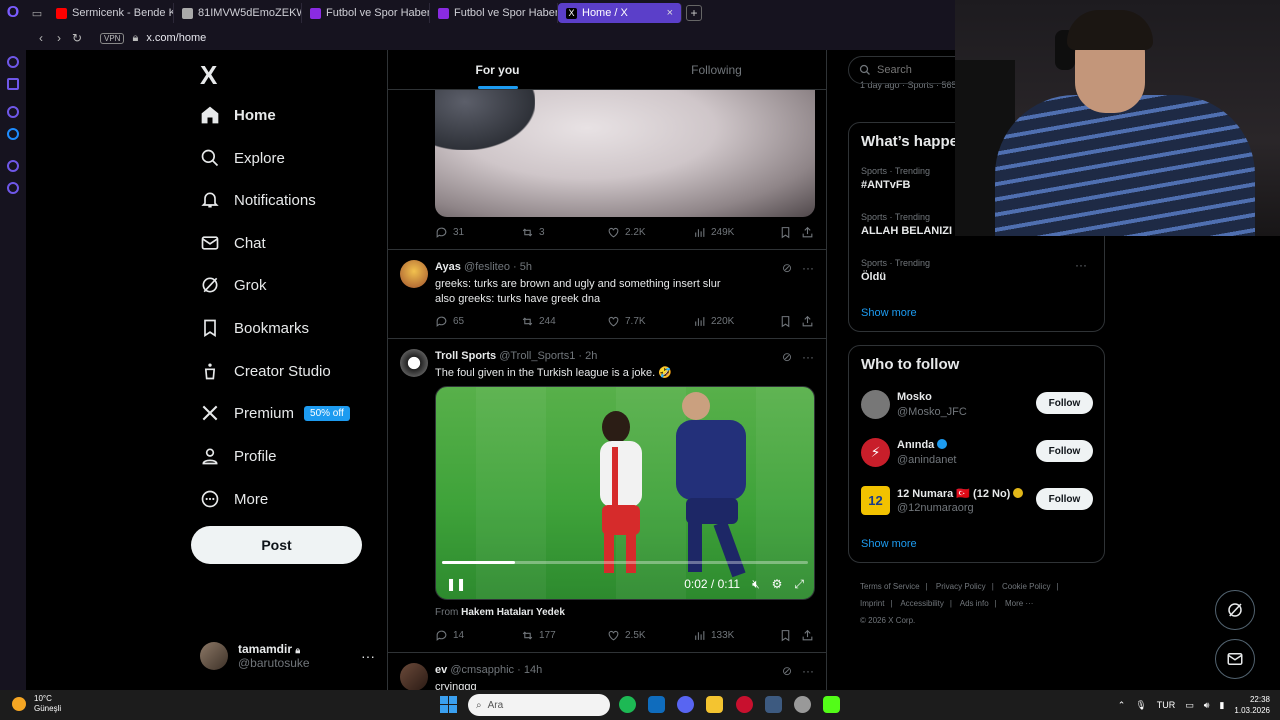  What do you see at coordinates (627, 704) in the screenshot?
I see `spotify-icon` at bounding box center [627, 704].